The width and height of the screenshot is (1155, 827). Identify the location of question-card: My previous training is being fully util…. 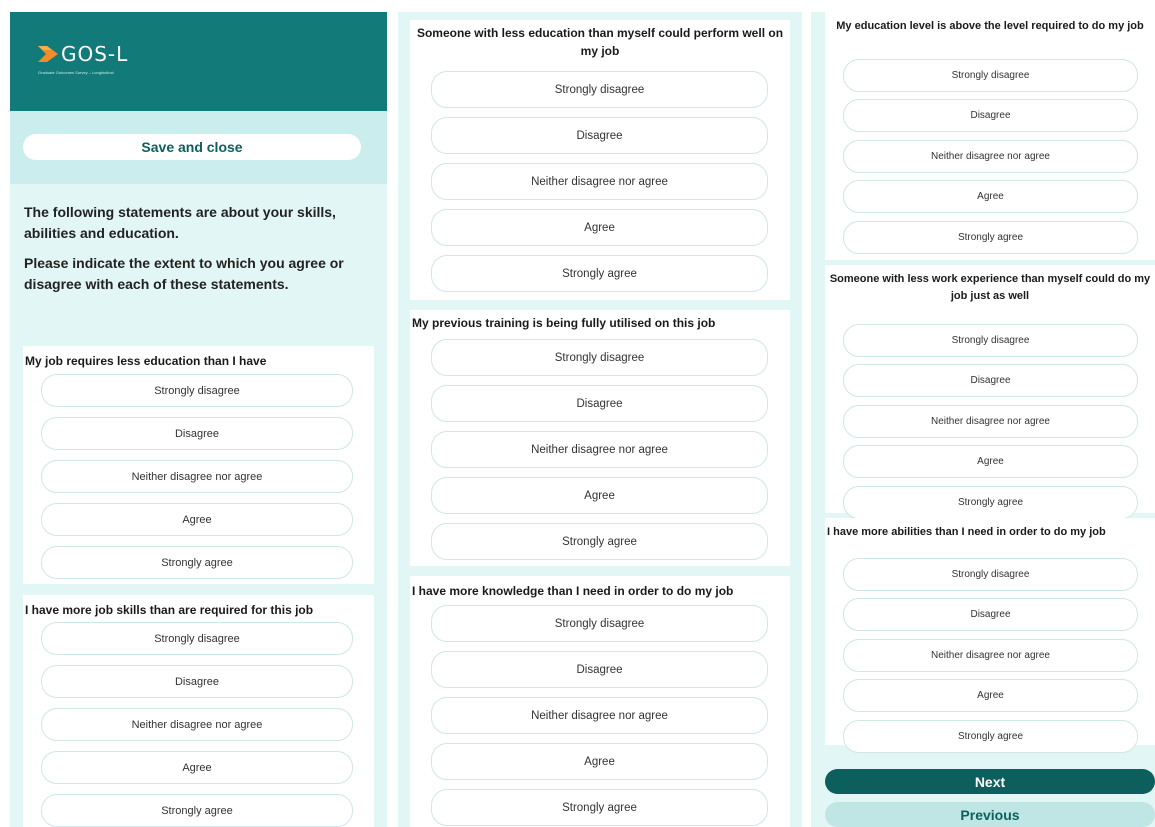
(600, 438).